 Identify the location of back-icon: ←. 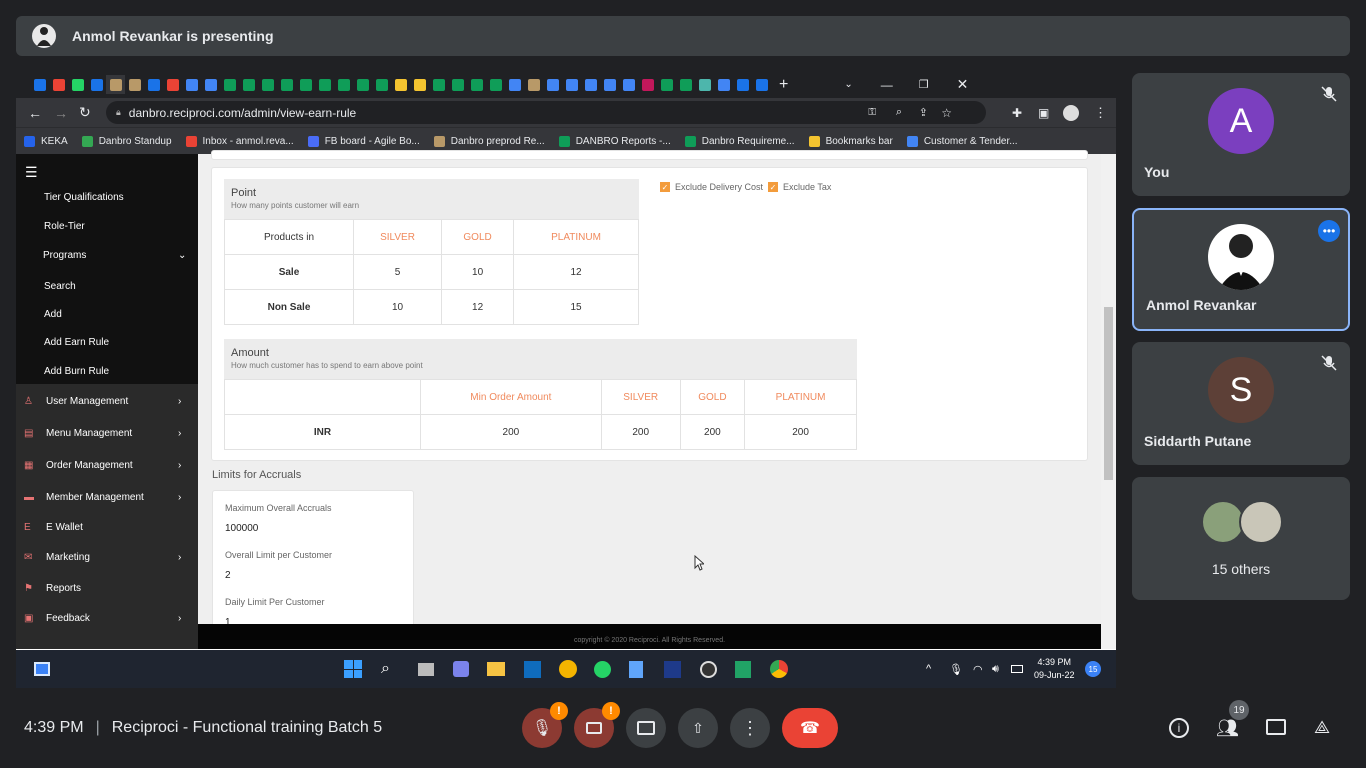
(35, 113).